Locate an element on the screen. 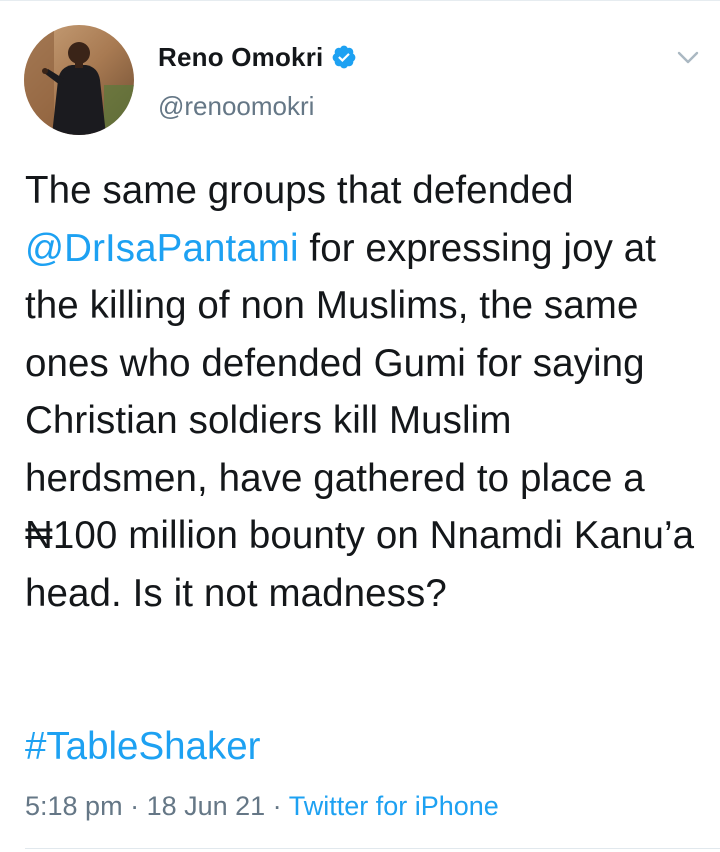 The height and width of the screenshot is (852, 720). avatar is located at coordinates (79, 80).